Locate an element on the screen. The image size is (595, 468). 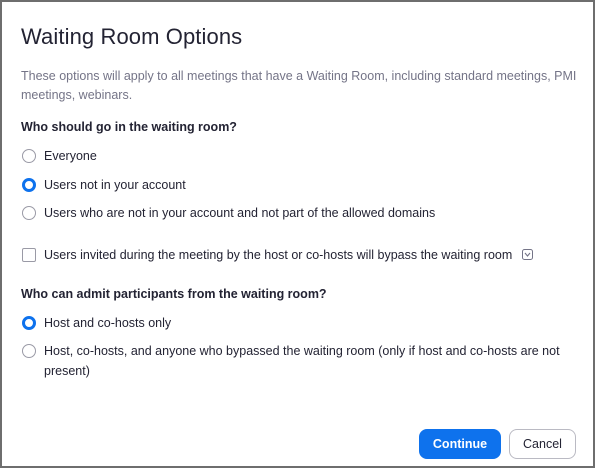
dialog-title: Waiting Room Options is located at coordinates (132, 36).